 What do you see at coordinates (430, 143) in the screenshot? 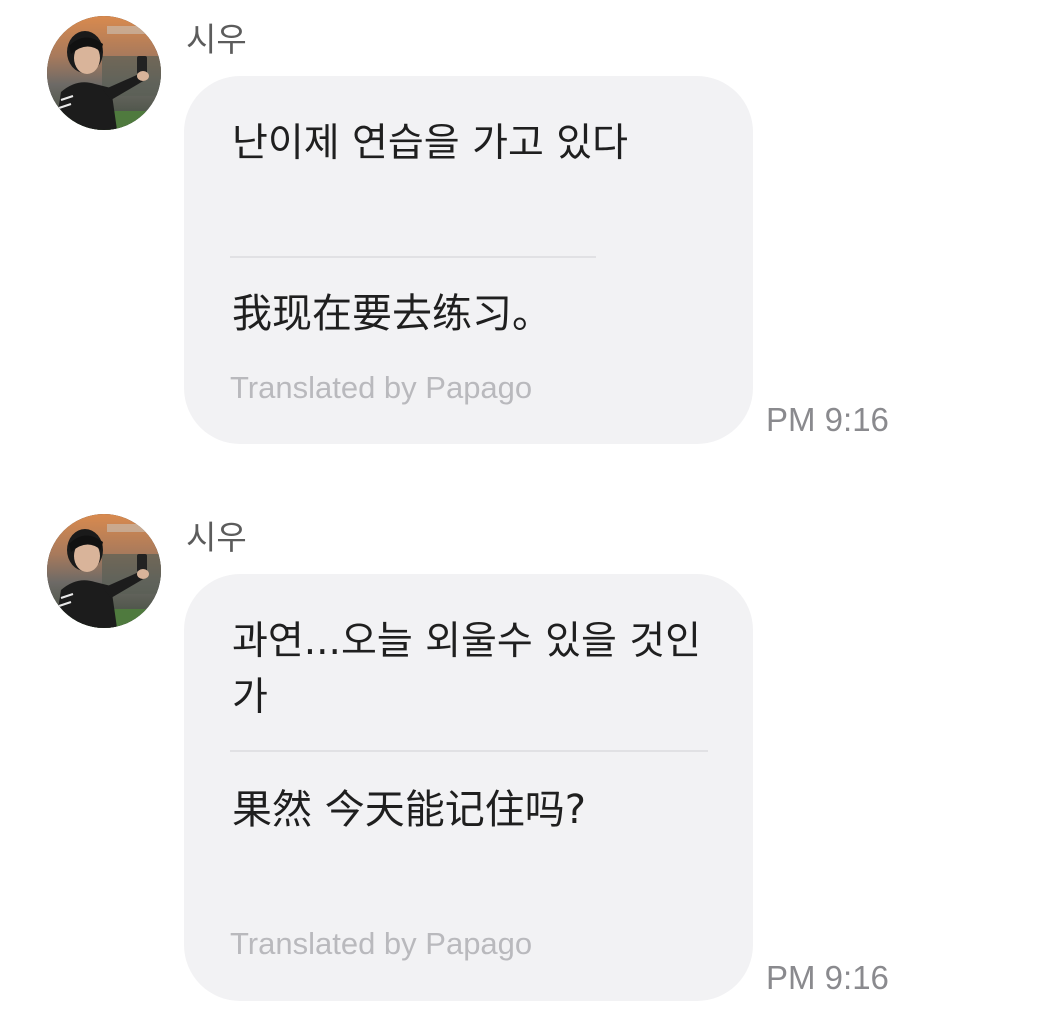
I see `original-message-text: 난이제 연습을 가고 있다` at bounding box center [430, 143].